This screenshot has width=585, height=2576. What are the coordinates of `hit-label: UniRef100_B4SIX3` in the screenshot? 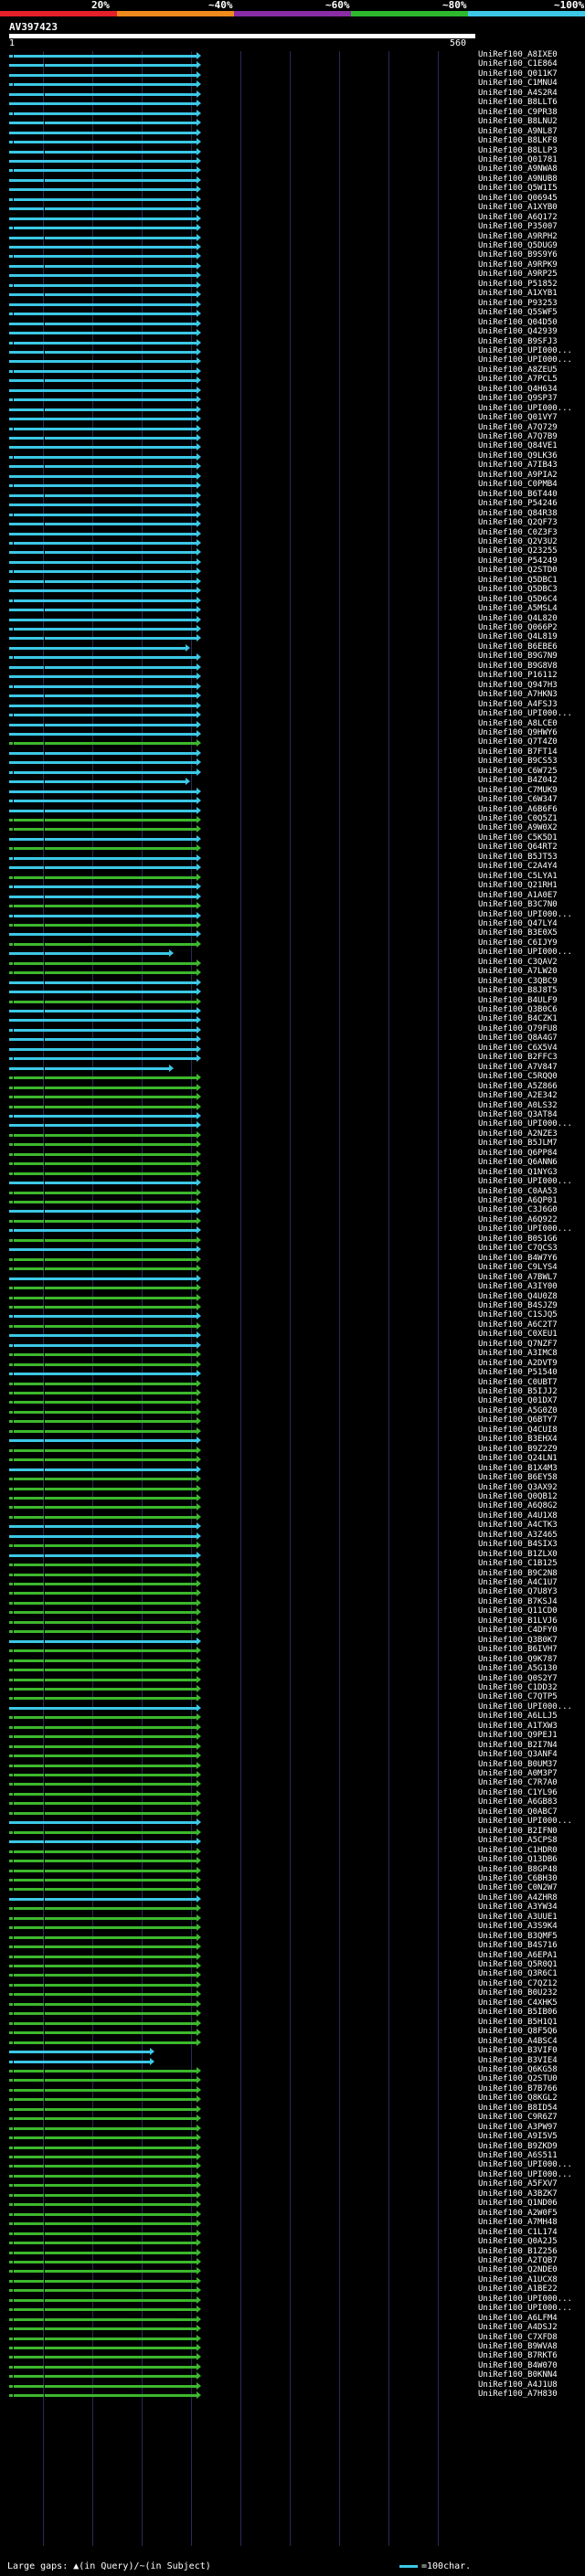 It's located at (518, 1544).